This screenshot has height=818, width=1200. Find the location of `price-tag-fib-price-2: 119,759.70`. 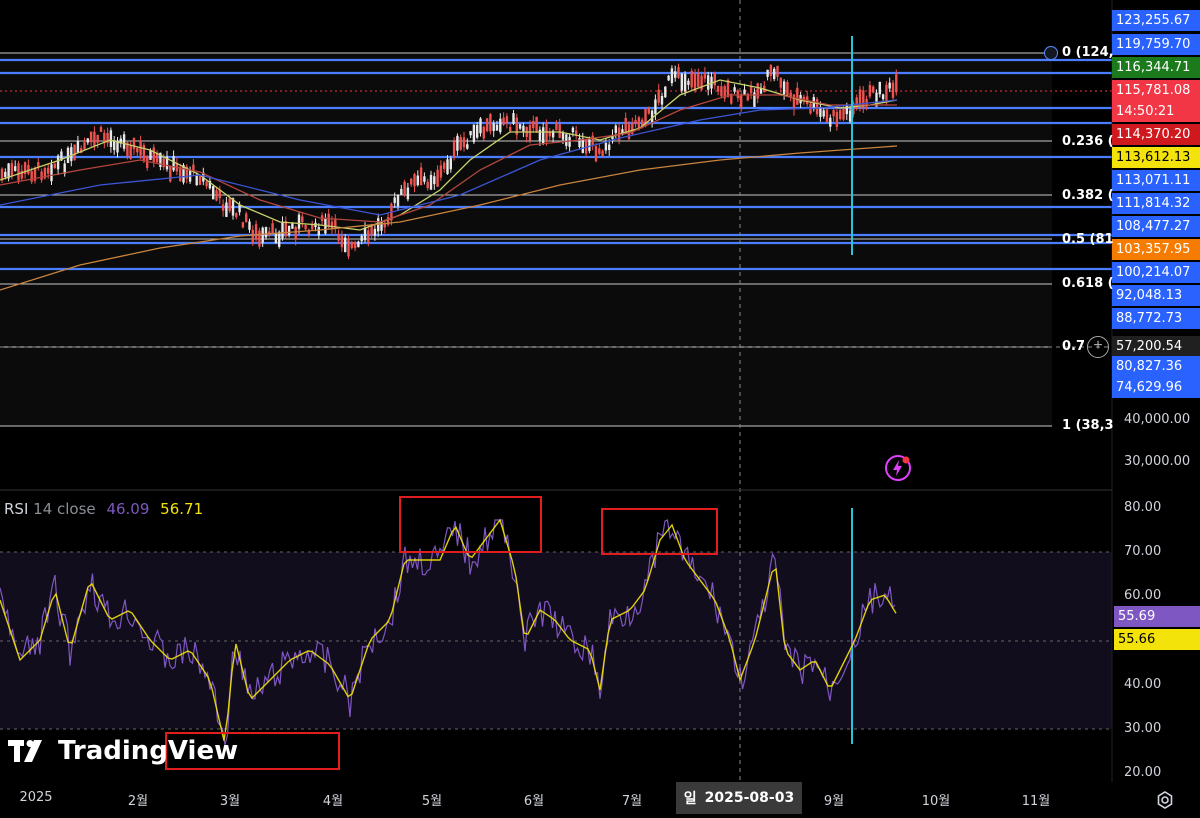

price-tag-fib-price-2: 119,759.70 is located at coordinates (1156, 44).